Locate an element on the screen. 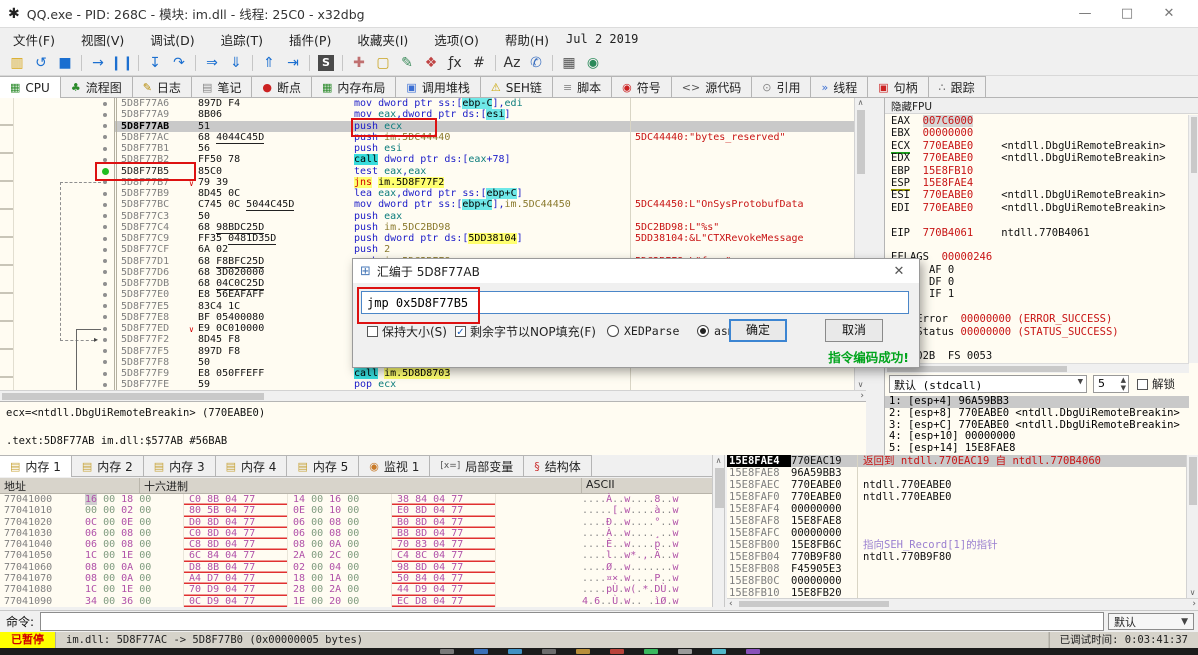 Image resolution: width=1198 pixels, height=655 pixels. dump-vscrollbar: ∧ is located at coordinates (718, 531).